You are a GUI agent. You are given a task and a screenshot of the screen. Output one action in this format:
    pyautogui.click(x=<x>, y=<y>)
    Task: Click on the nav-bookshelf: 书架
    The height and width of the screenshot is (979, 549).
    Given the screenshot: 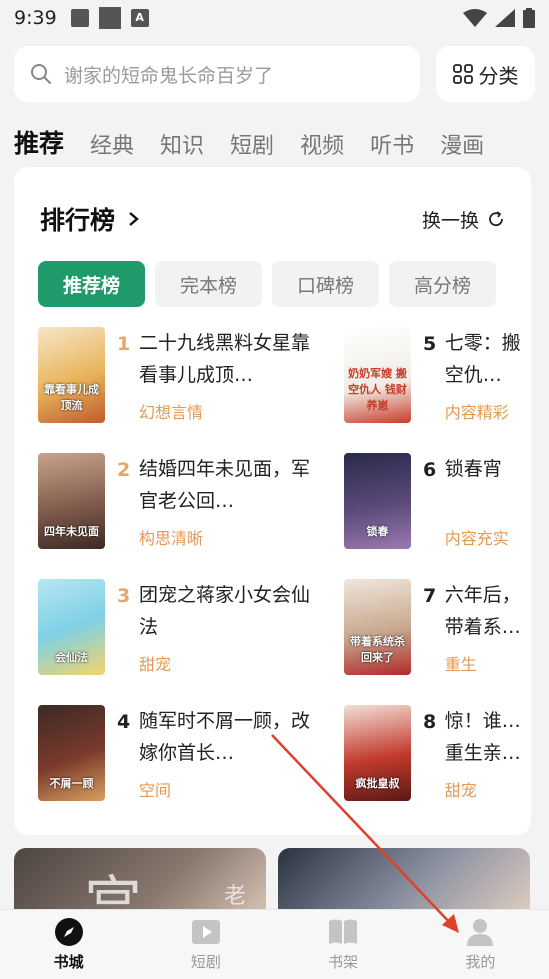 What is the action you would take?
    pyautogui.click(x=343, y=944)
    